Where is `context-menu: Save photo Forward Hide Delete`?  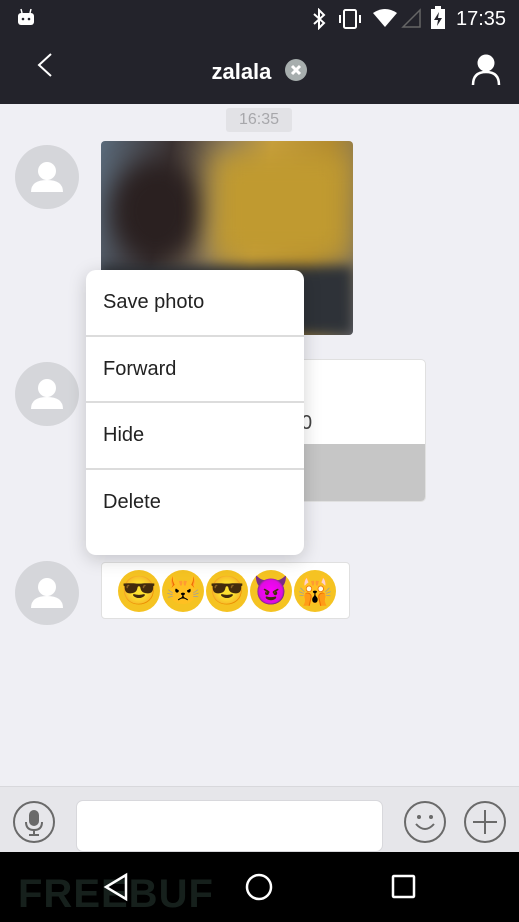 context-menu: Save photo Forward Hide Delete is located at coordinates (195, 412).